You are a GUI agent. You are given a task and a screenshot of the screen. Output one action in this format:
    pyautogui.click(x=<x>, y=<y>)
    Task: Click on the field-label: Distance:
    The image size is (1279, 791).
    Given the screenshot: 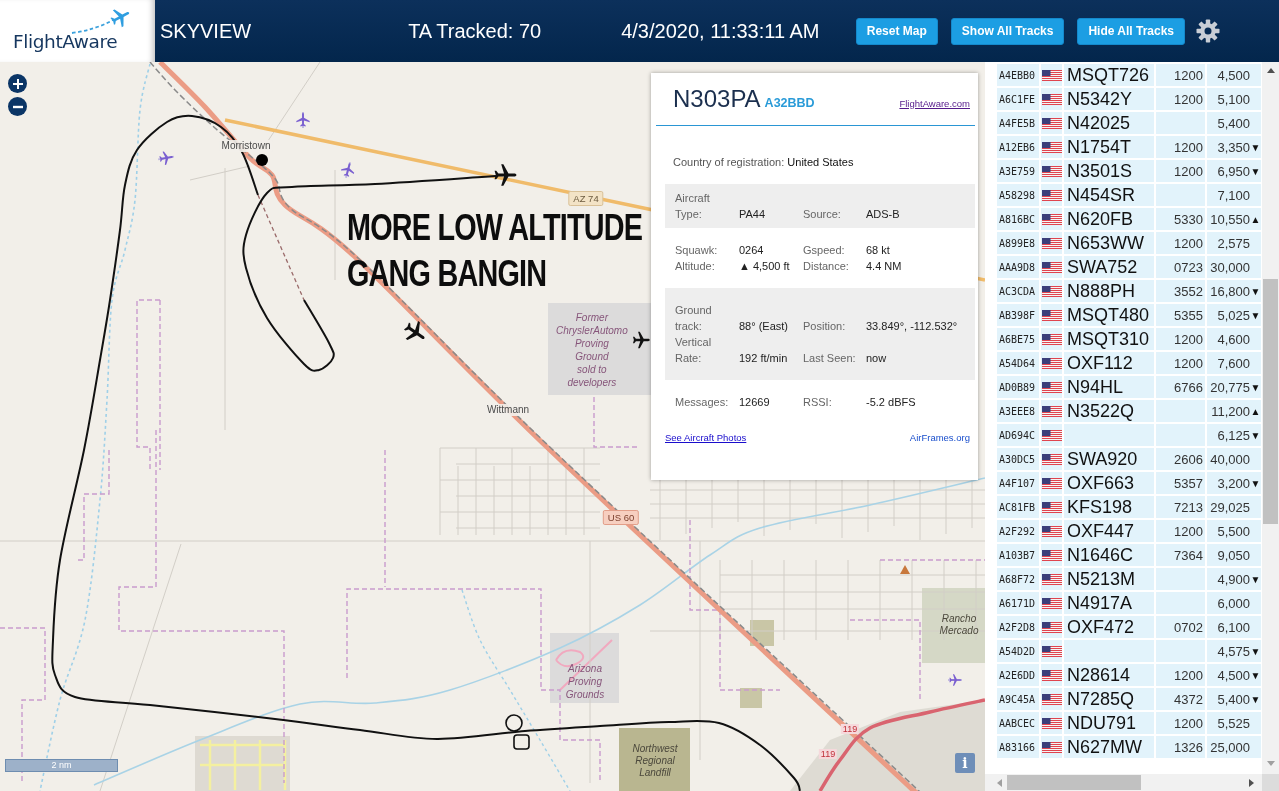 What is the action you would take?
    pyautogui.click(x=826, y=266)
    